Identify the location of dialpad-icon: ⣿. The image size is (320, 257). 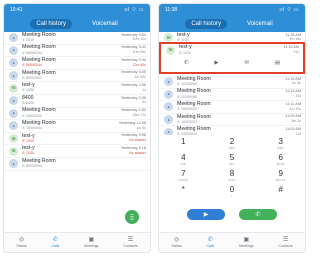
(132, 217).